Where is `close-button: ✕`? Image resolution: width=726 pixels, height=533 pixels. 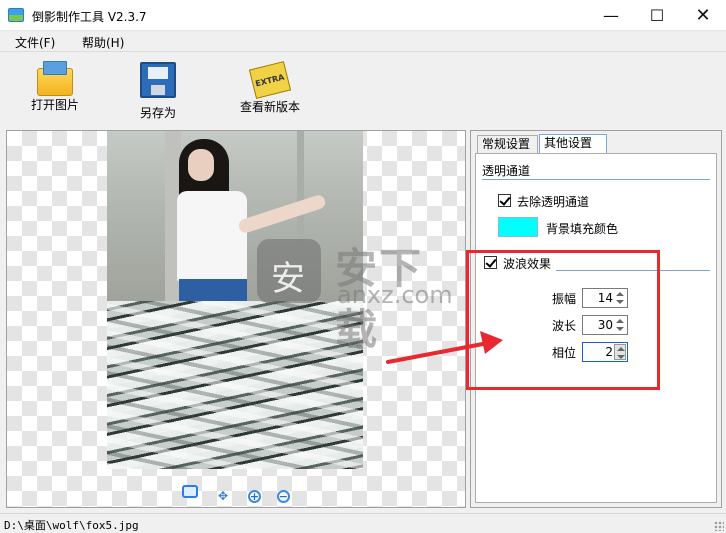
close-button: ✕ is located at coordinates (703, 15).